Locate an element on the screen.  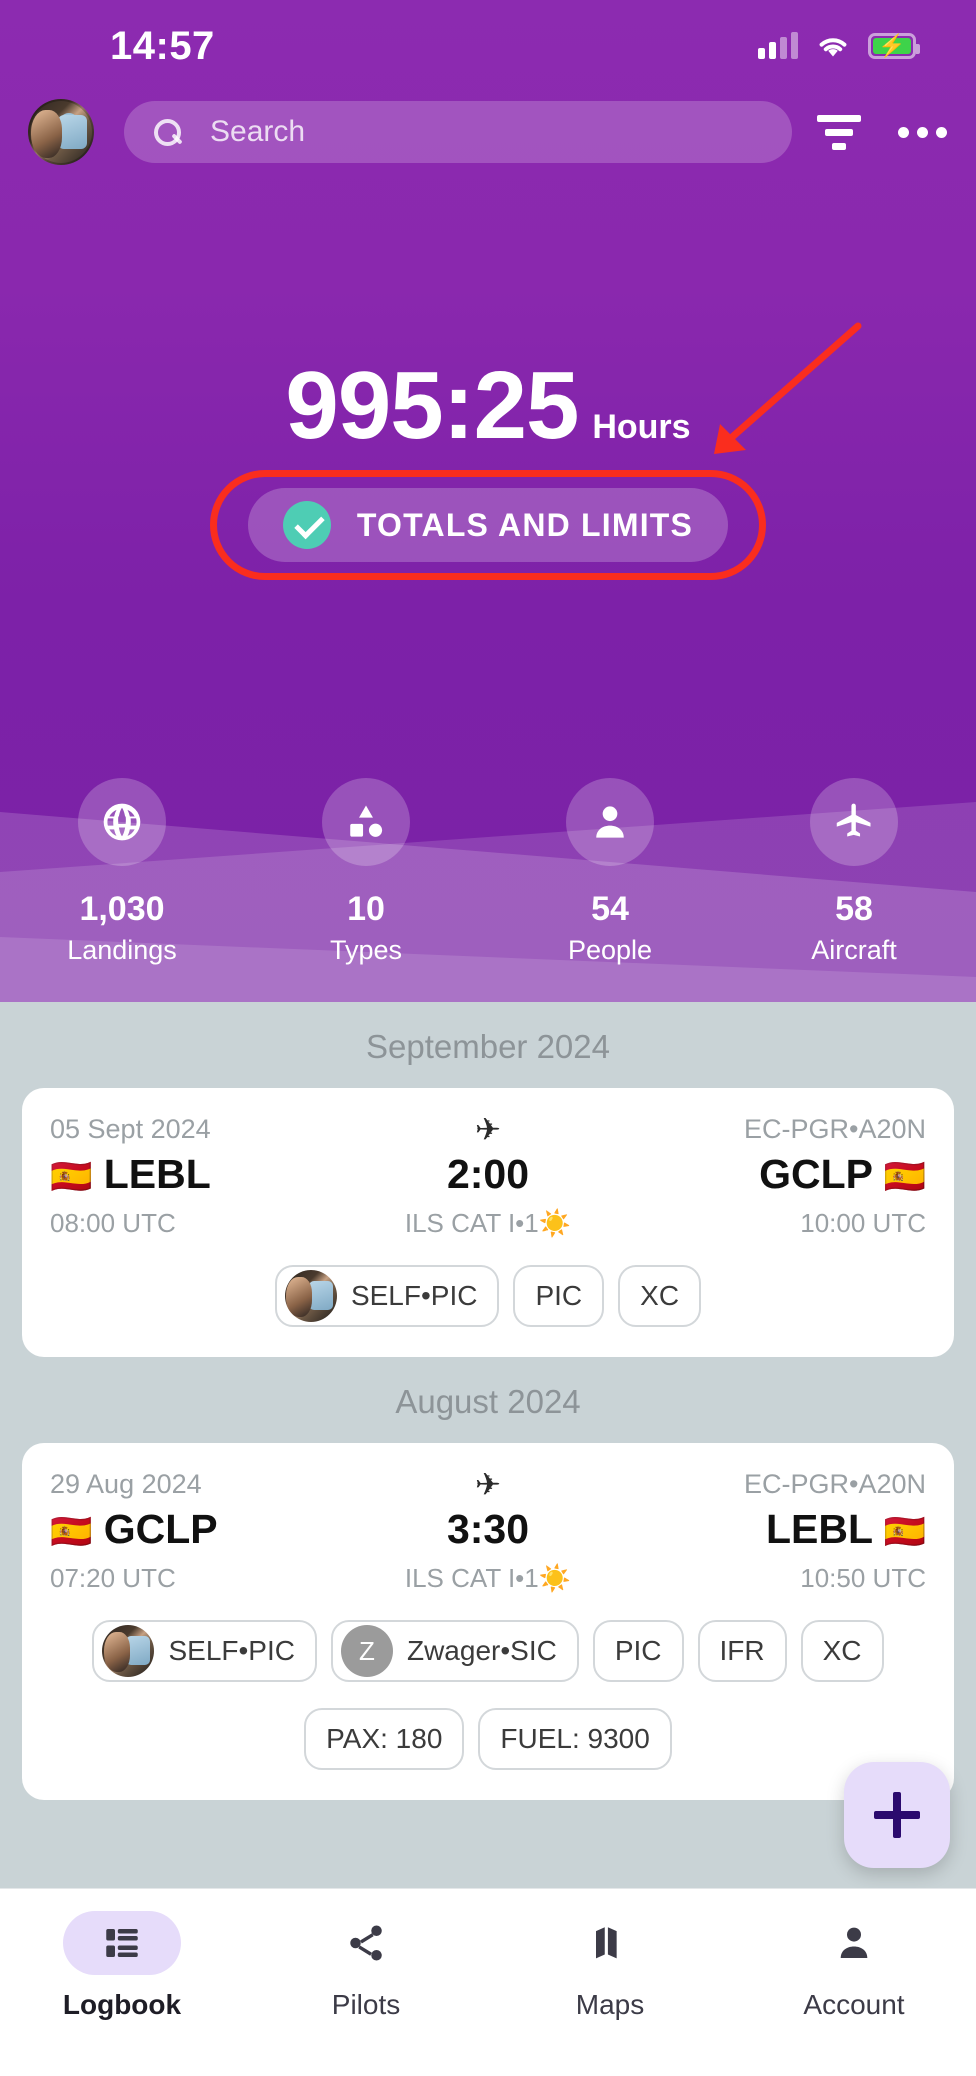
nav-item-logbook: Logbook is located at coordinates (122, 1966).